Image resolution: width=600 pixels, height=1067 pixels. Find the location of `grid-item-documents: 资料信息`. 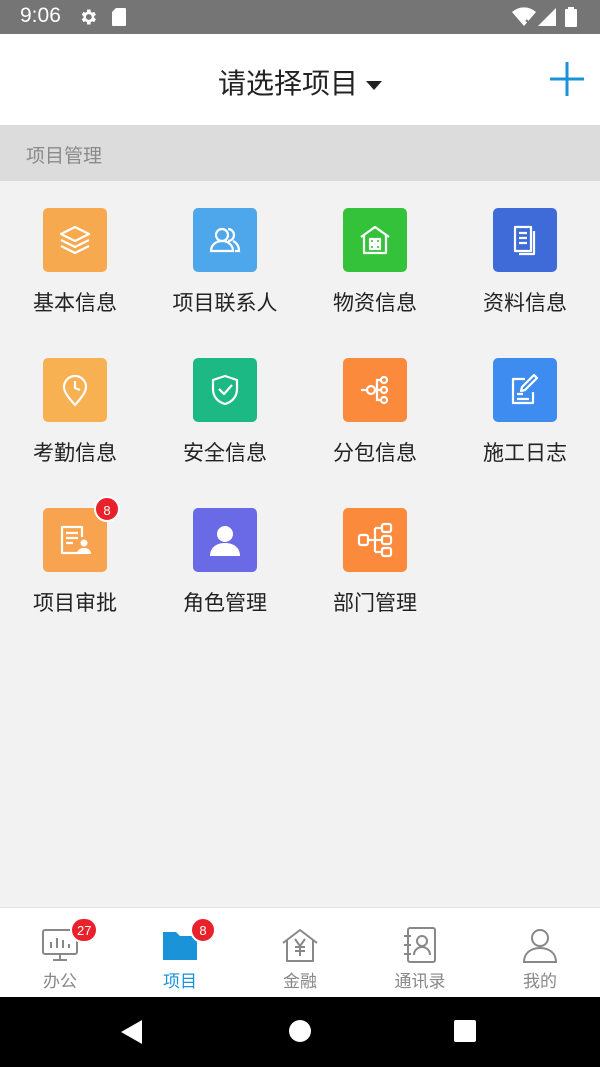

grid-item-documents: 资料信息 is located at coordinates (525, 256).